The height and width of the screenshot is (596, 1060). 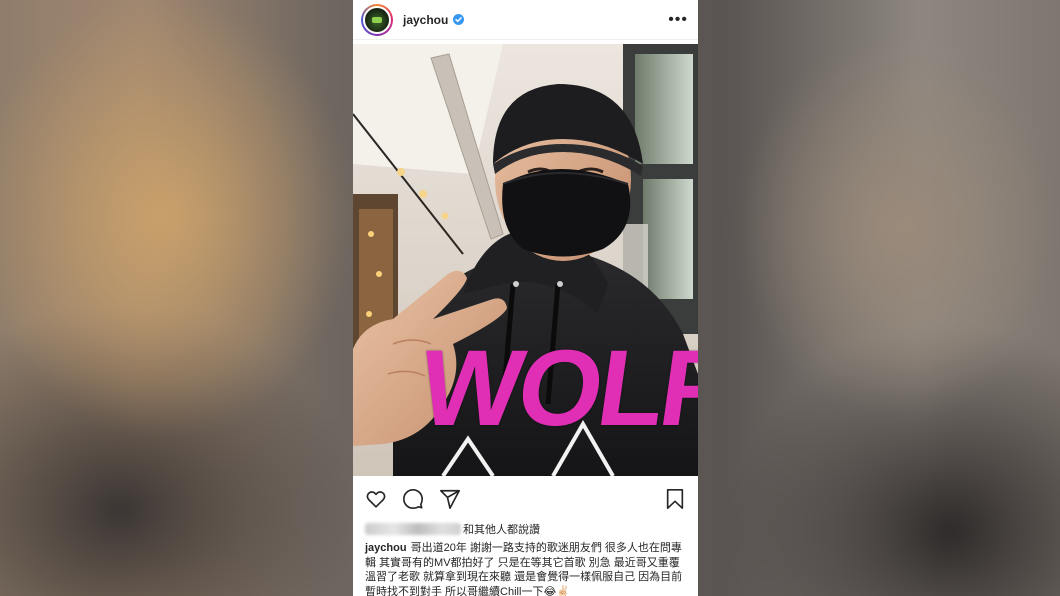 What do you see at coordinates (413, 499) in the screenshot?
I see `comment-icon` at bounding box center [413, 499].